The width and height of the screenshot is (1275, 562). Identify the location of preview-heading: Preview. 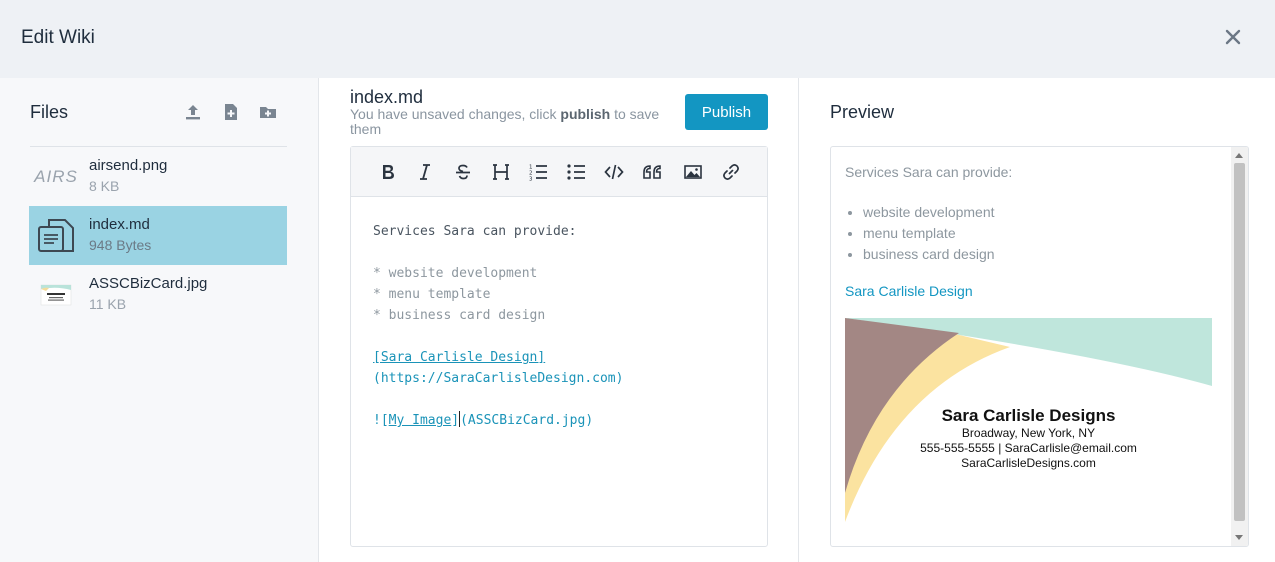
(862, 112).